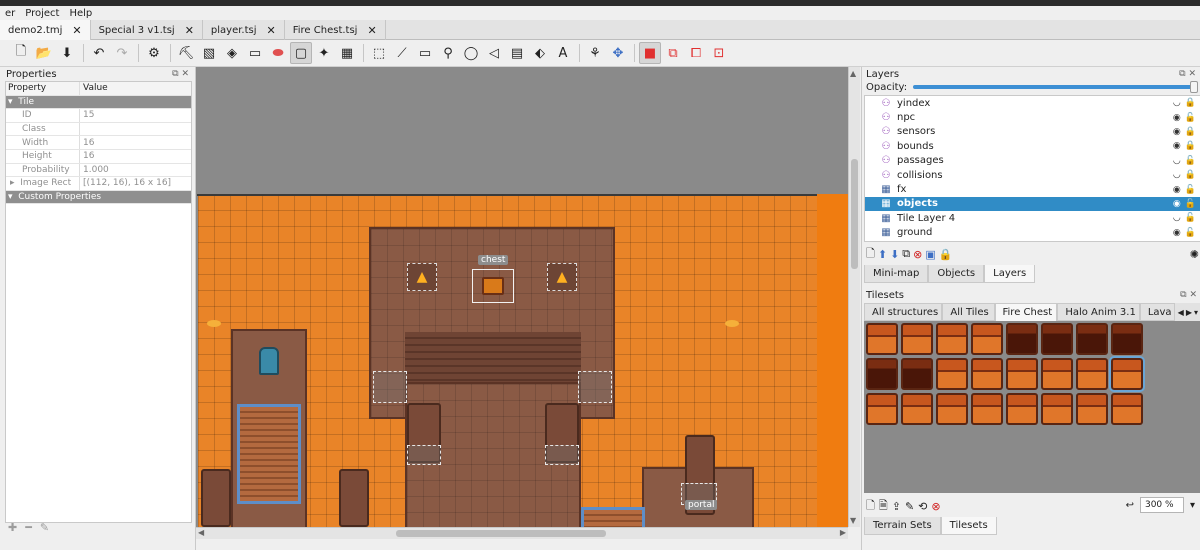 This screenshot has height=550, width=1200. Describe the element at coordinates (44, 527) in the screenshot. I see `rename-property-icon: ✎` at that location.